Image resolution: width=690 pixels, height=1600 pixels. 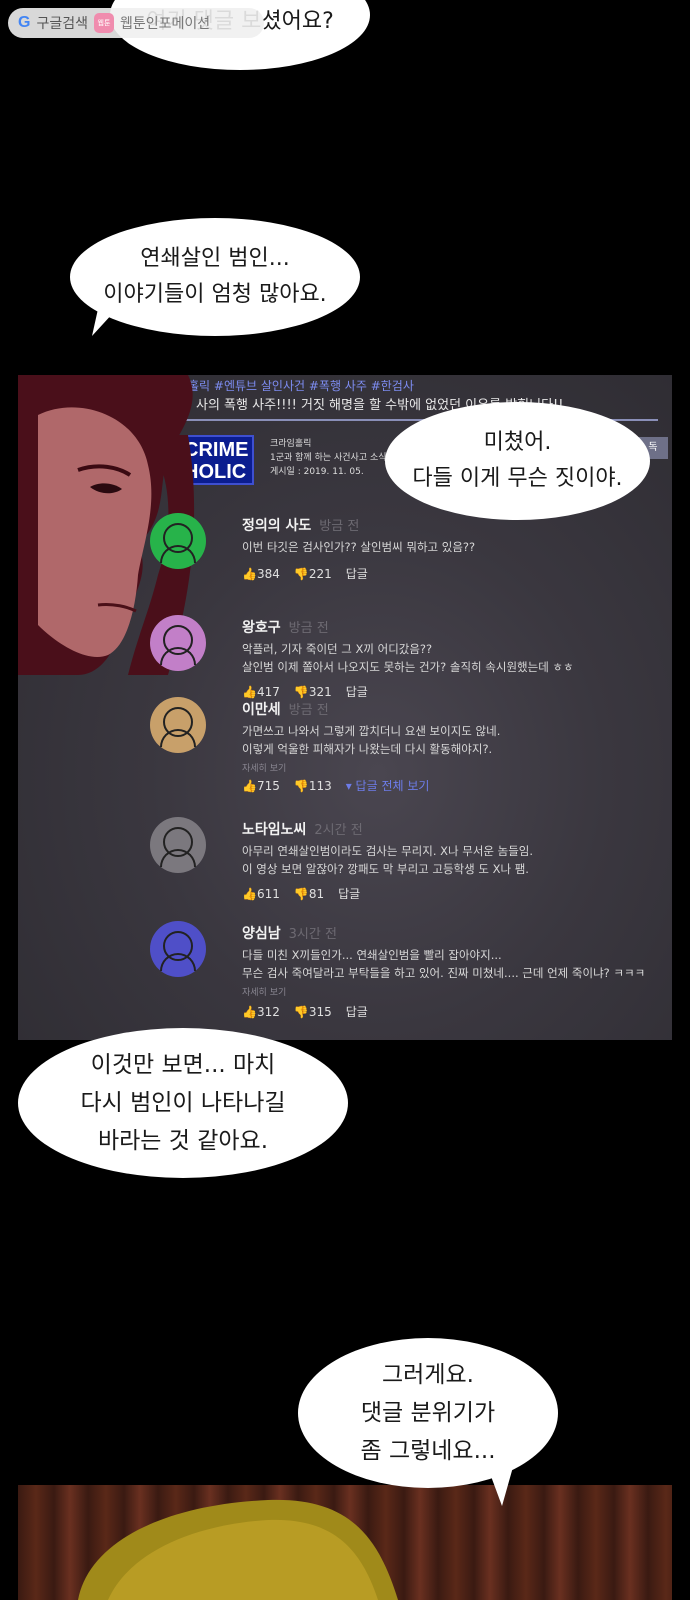 What do you see at coordinates (285, 709) in the screenshot?
I see `comment-author: 이만세 방금 전` at bounding box center [285, 709].